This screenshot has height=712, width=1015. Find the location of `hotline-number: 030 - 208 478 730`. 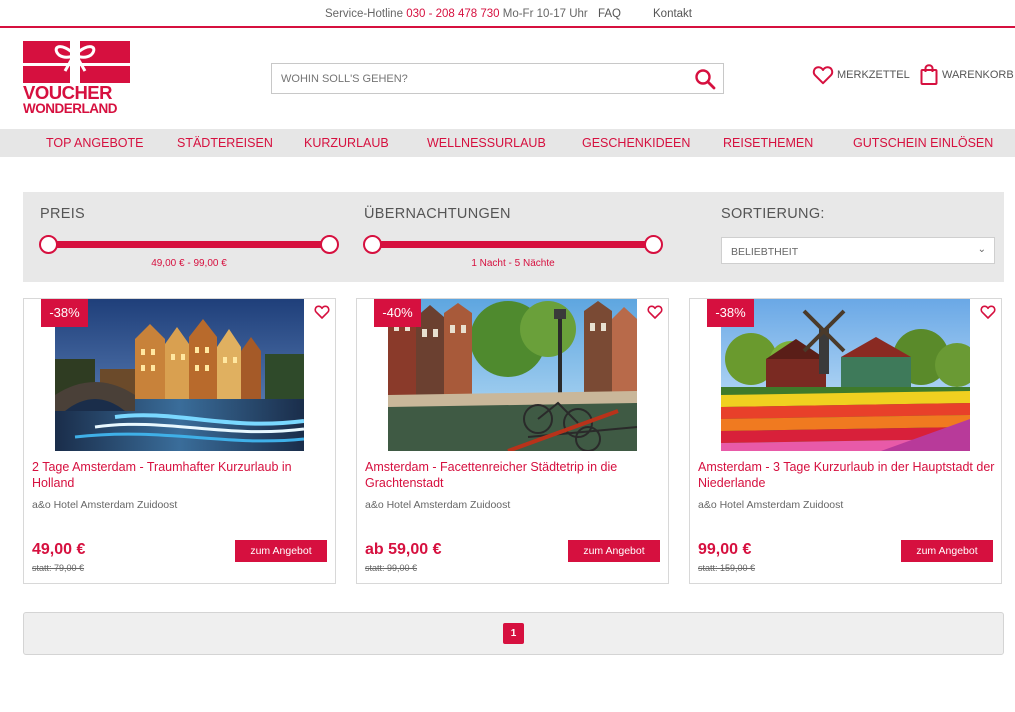

hotline-number: 030 - 208 478 730 is located at coordinates (452, 14).